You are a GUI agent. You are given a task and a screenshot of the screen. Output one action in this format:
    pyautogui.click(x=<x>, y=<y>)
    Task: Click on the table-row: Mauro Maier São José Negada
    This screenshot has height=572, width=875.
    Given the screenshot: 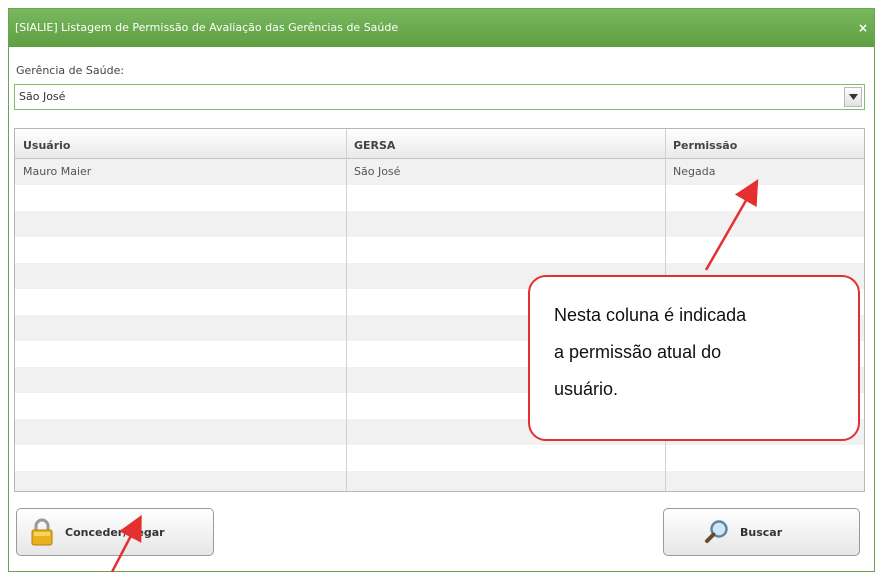 What is the action you would take?
    pyautogui.click(x=439, y=172)
    